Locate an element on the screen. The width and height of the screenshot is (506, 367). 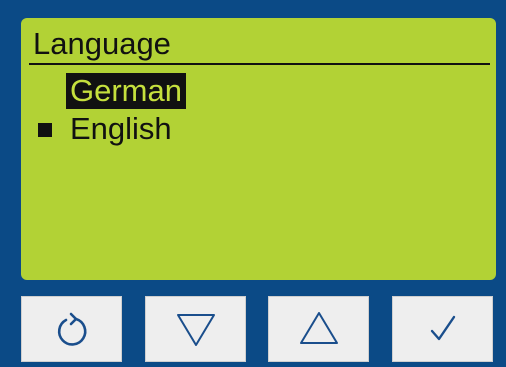
menu-item-label: German is located at coordinates (126, 91).